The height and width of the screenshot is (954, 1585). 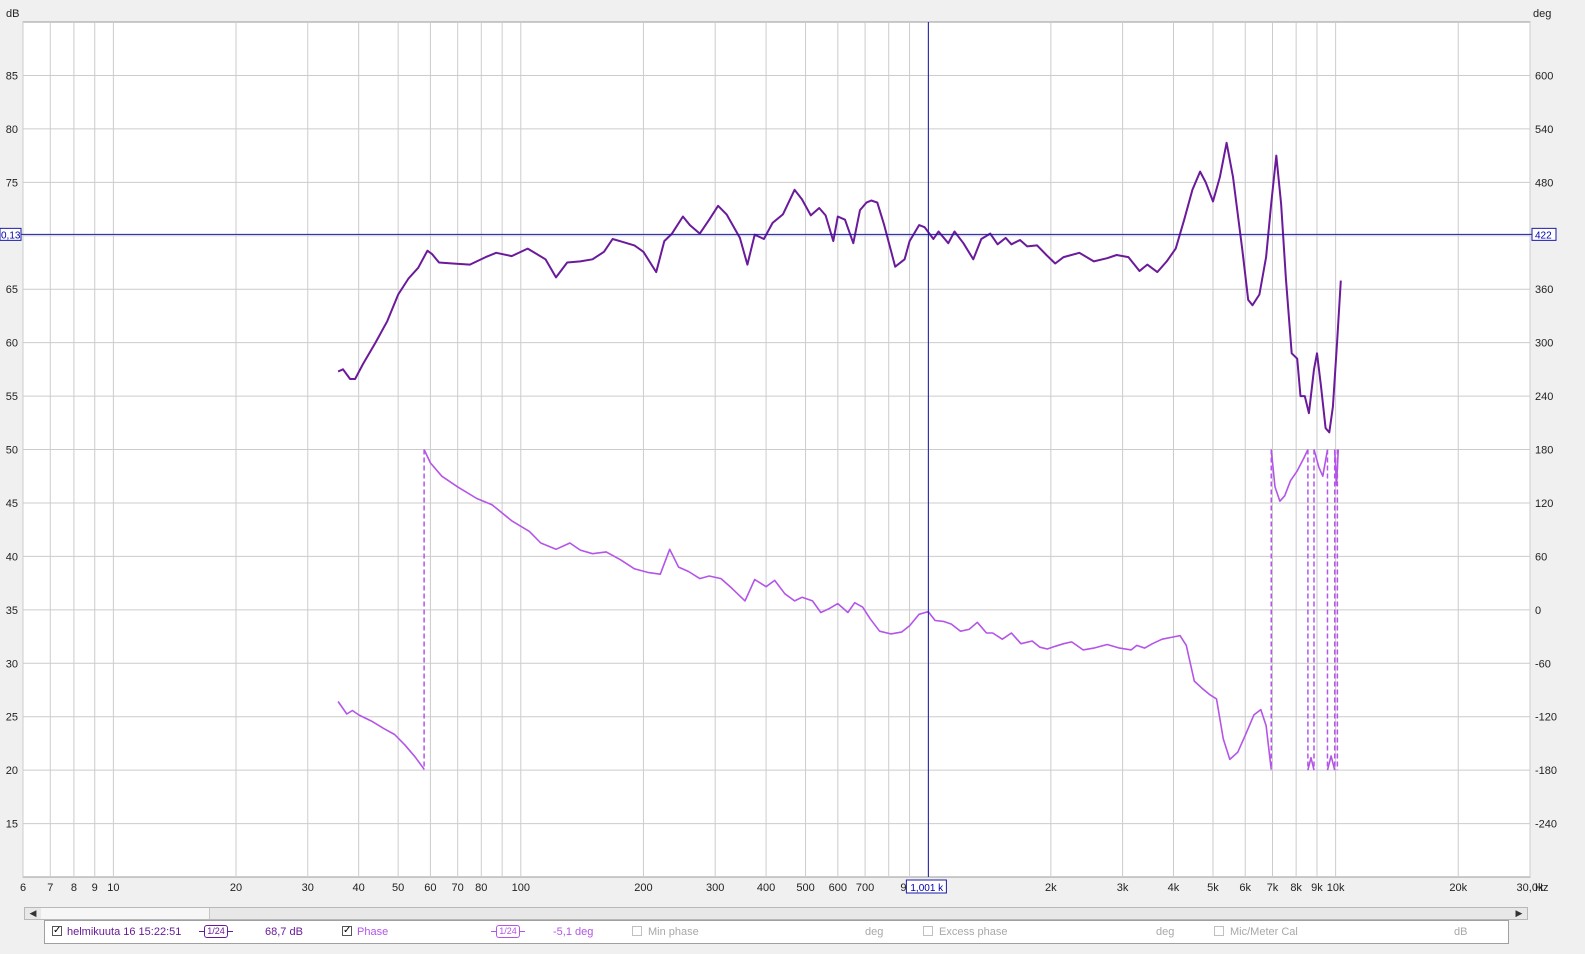 I want to click on phase-cursor-value: -5,1 deg, so click(x=573, y=932).